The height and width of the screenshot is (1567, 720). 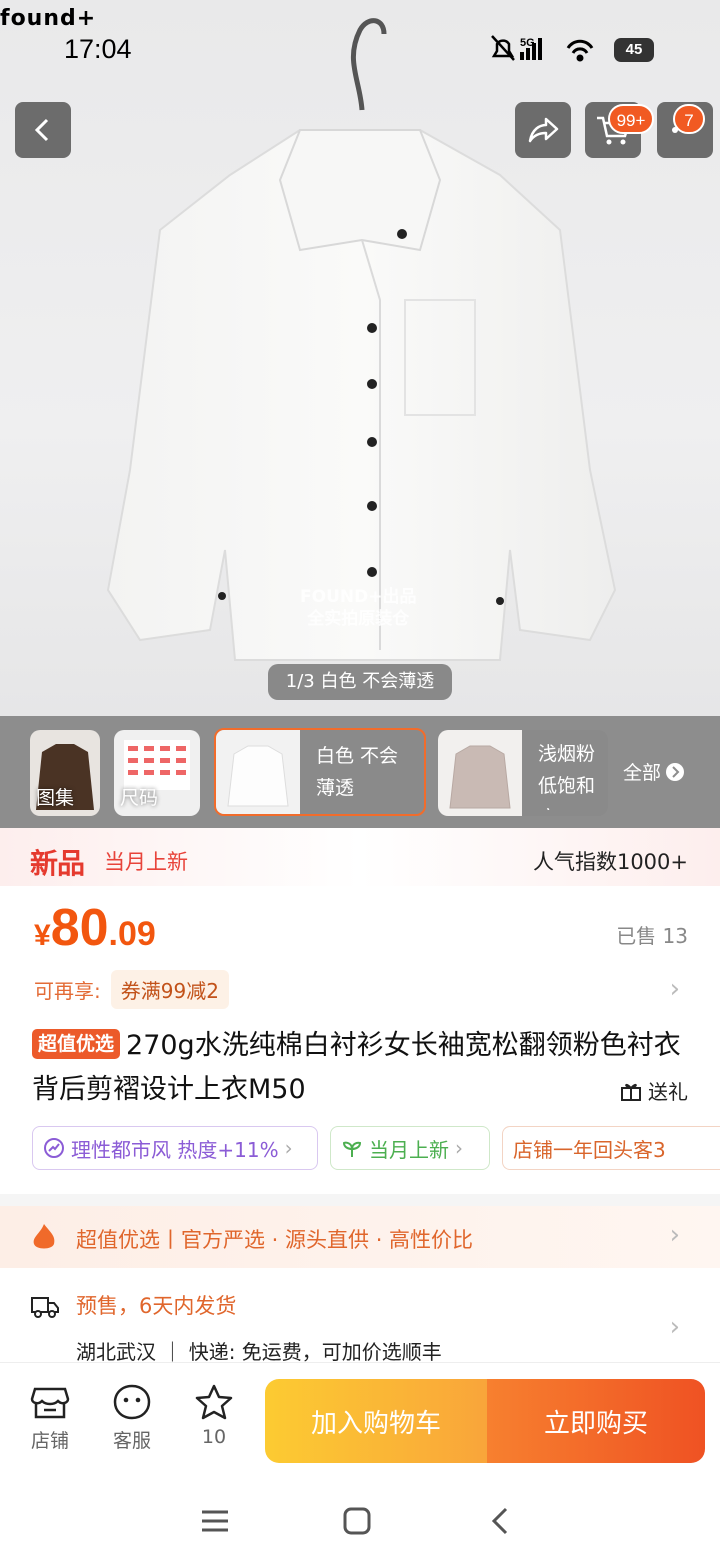 I want to click on variant-white-label: 白色 不会薄透, so click(x=357, y=772).